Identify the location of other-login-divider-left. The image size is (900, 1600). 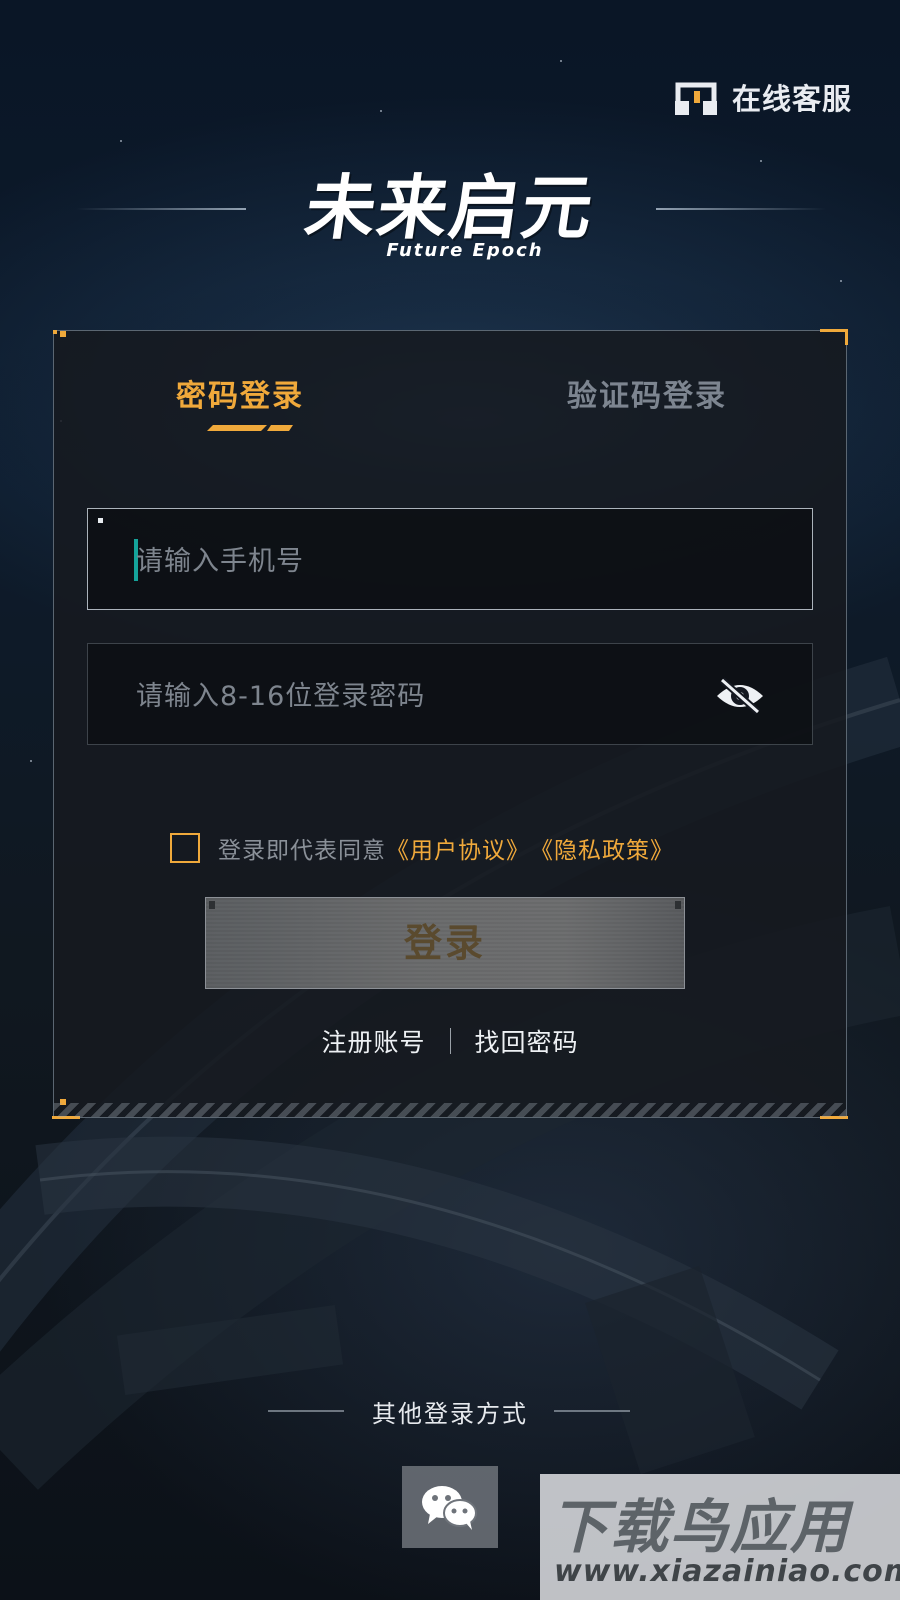
(306, 1411).